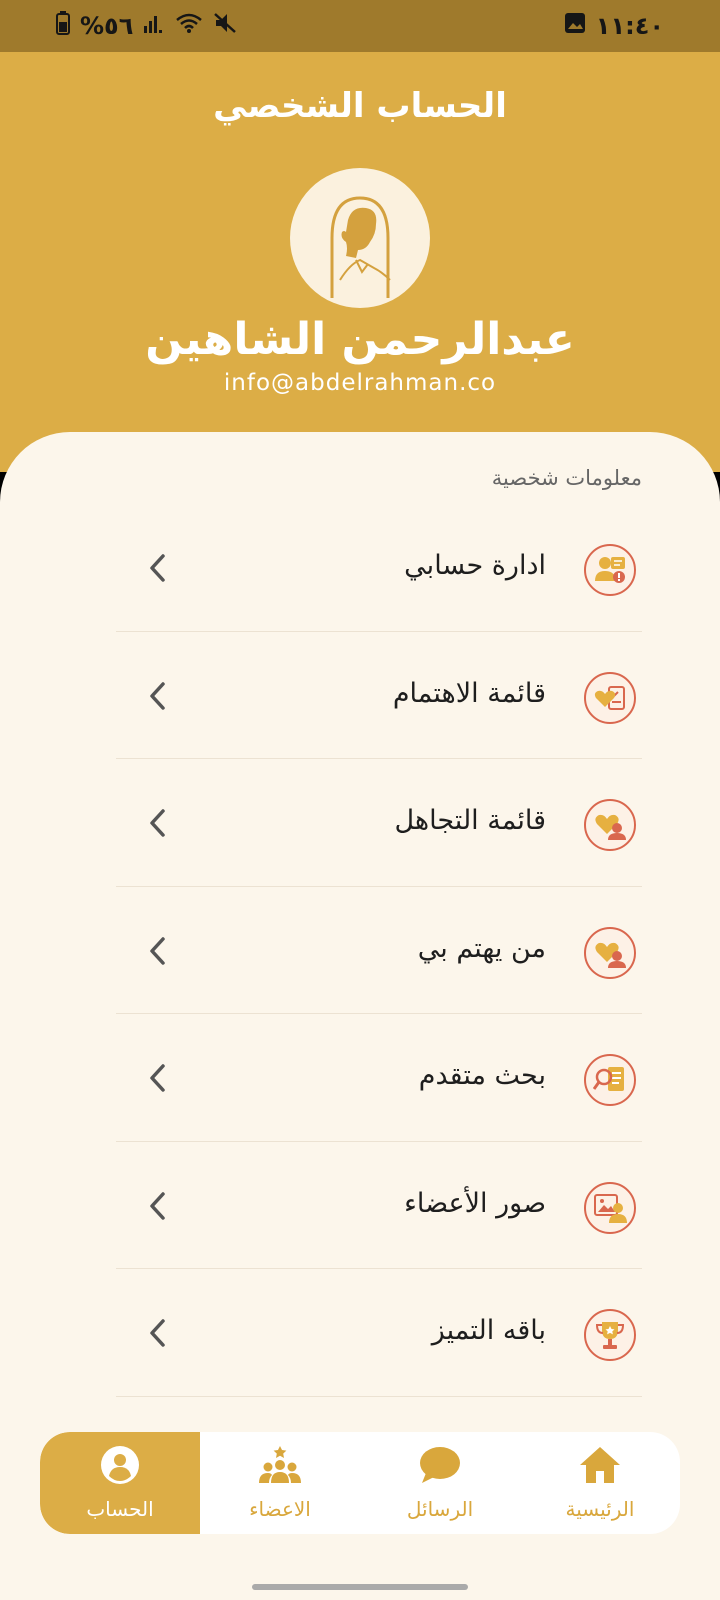 The height and width of the screenshot is (1600, 720). What do you see at coordinates (575, 26) in the screenshot?
I see `gallery-icon` at bounding box center [575, 26].